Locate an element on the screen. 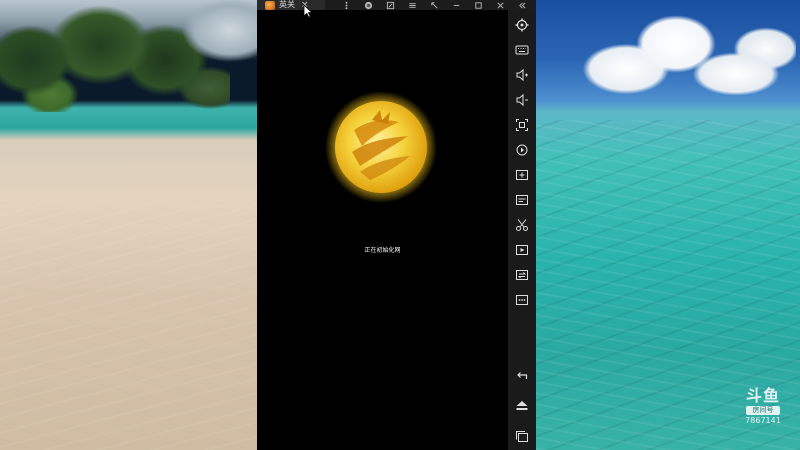  collapse-sidebar-icon is located at coordinates (522, 5).